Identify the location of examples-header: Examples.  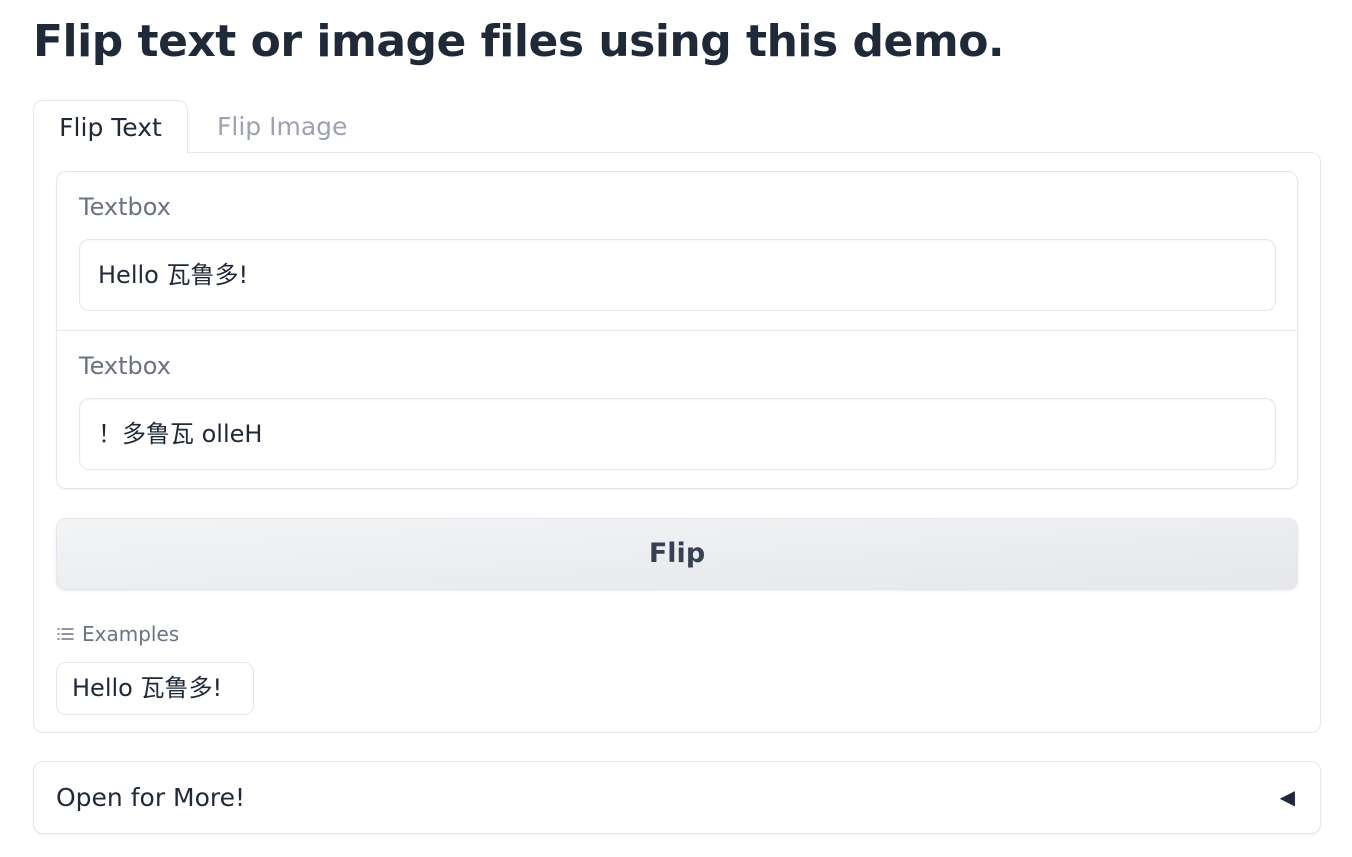
(117, 634).